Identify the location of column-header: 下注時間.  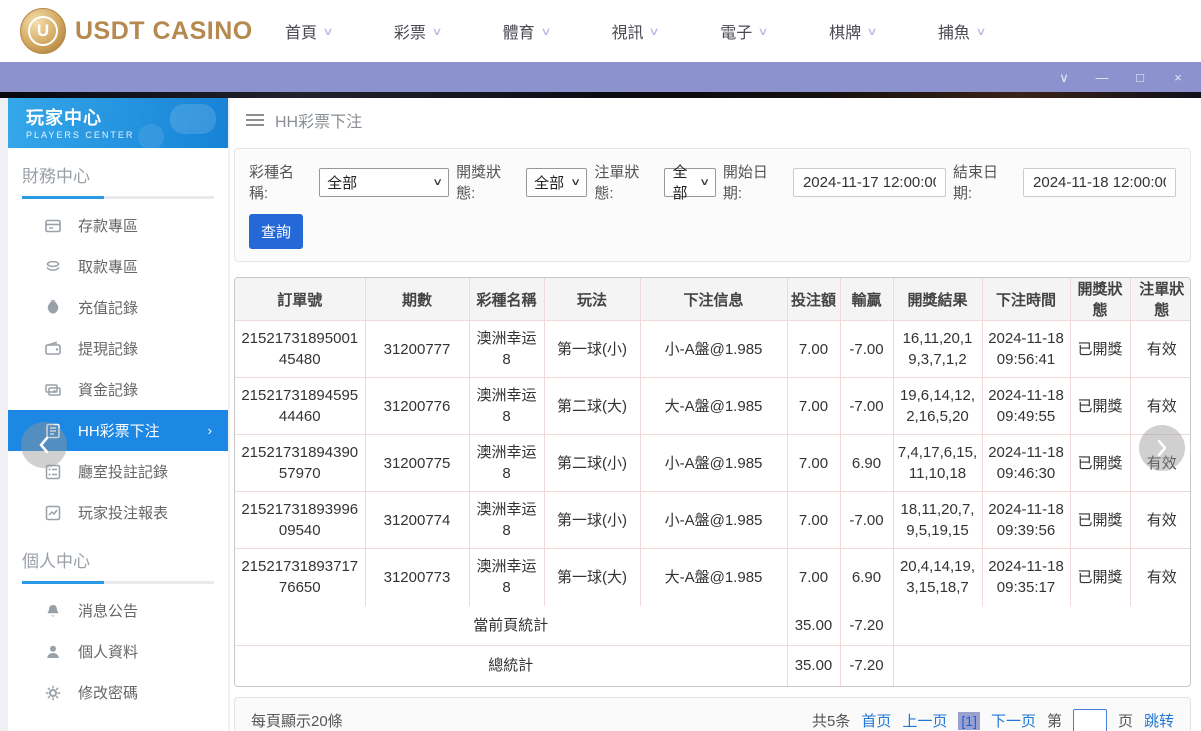
(1025, 299).